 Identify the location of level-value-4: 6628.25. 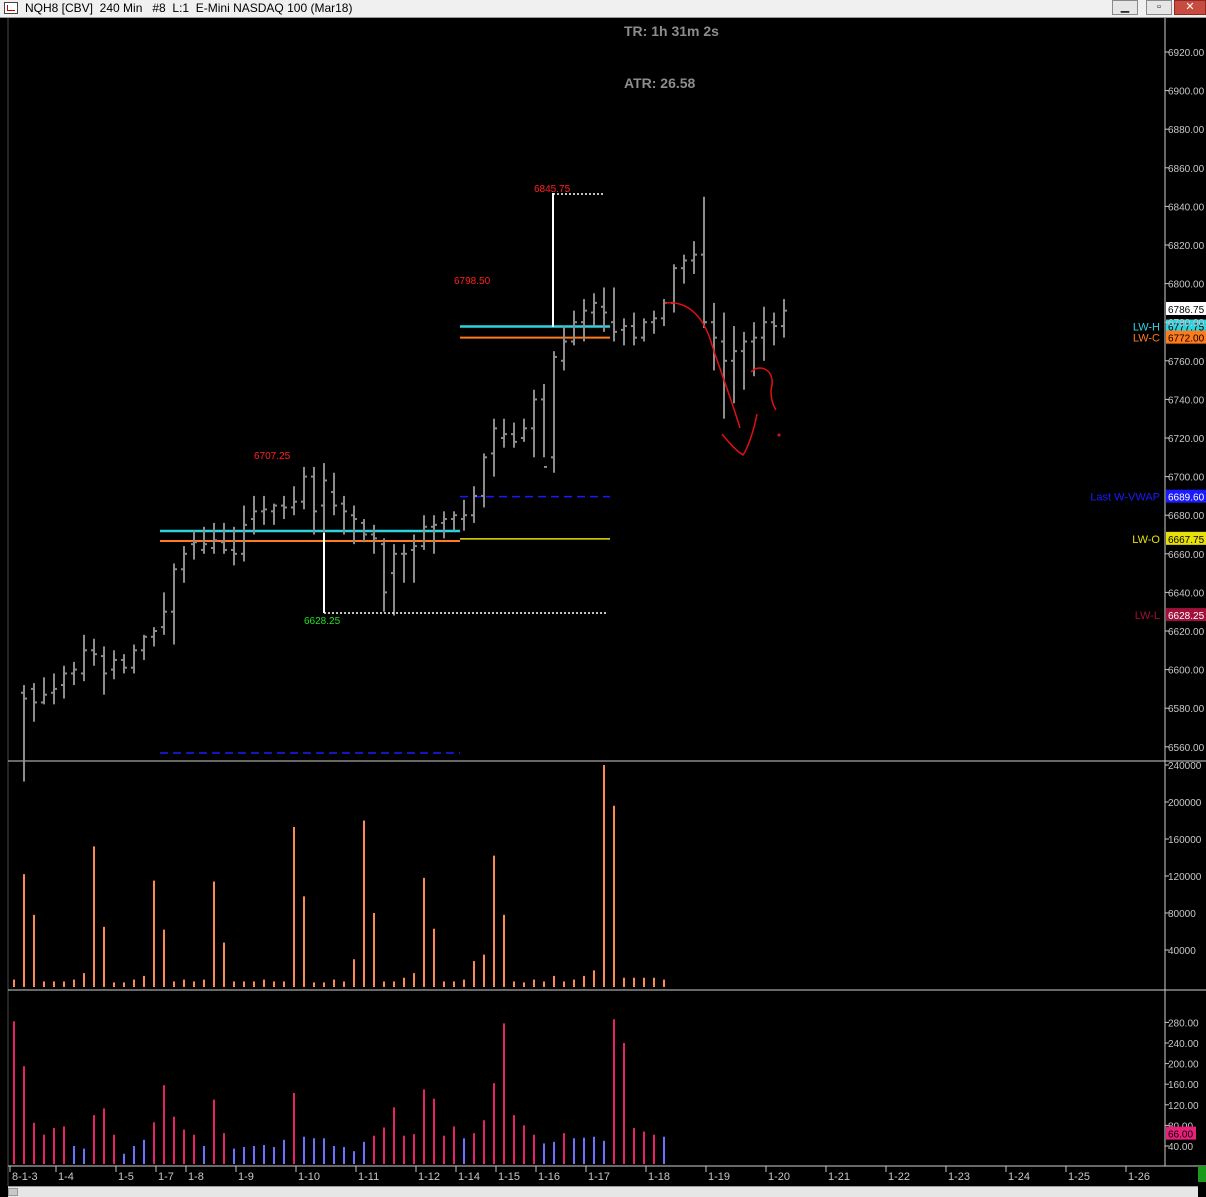
(1186, 616).